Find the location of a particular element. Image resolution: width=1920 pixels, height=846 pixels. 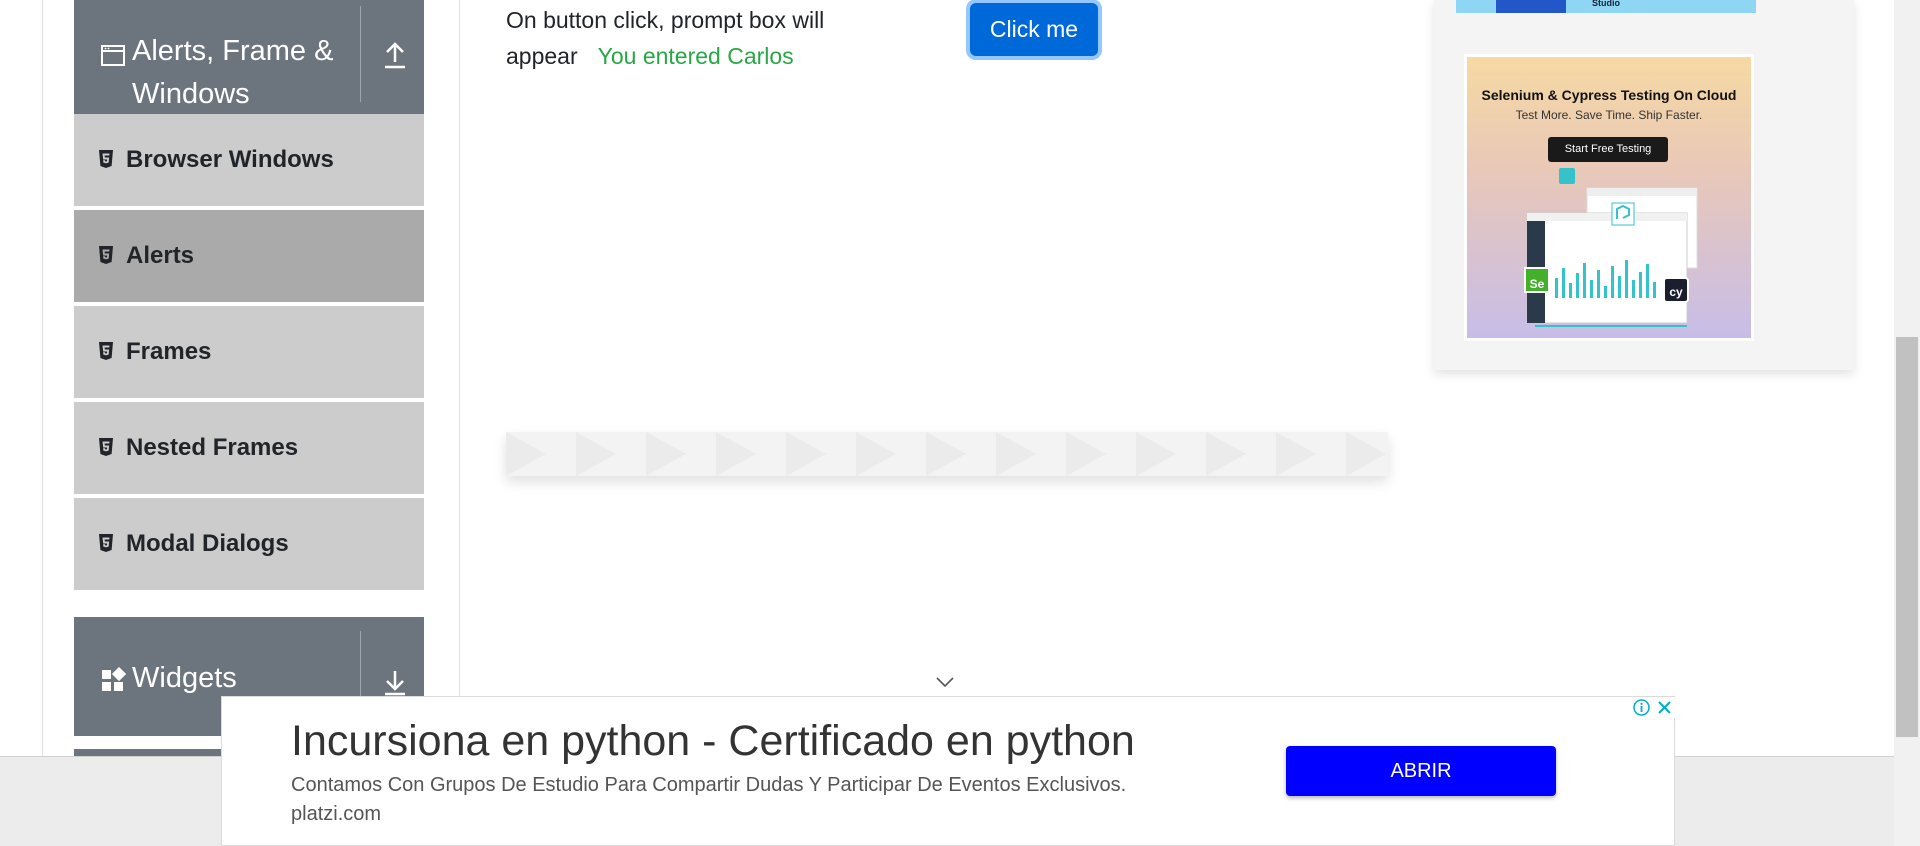

group-header-title: Alerts, Frame & Windows is located at coordinates (233, 72).